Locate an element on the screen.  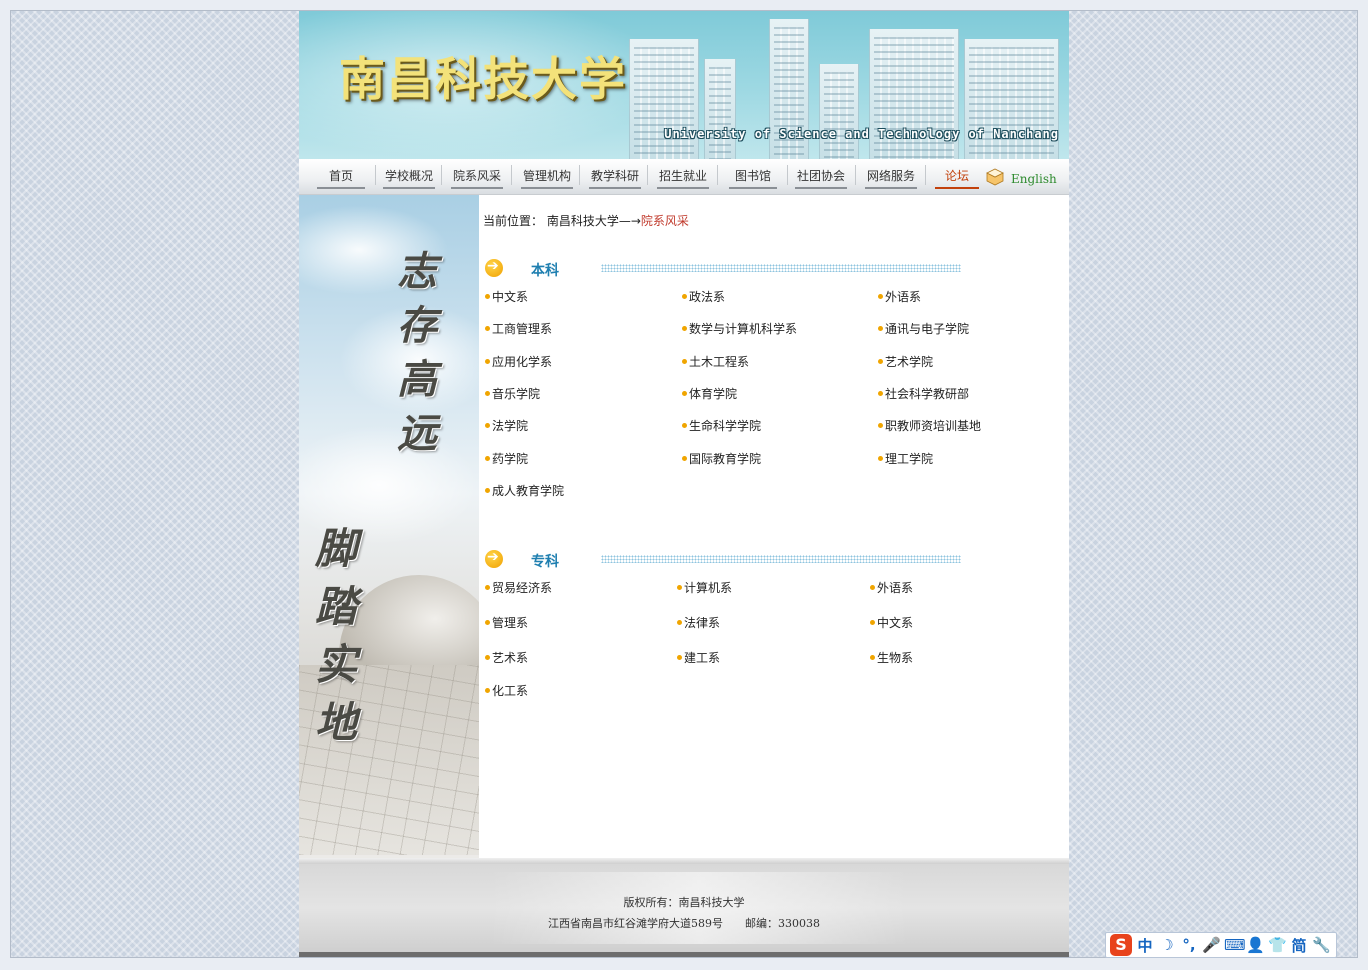
breadcrumb-root: 南昌科技大学 is located at coordinates (583, 221).